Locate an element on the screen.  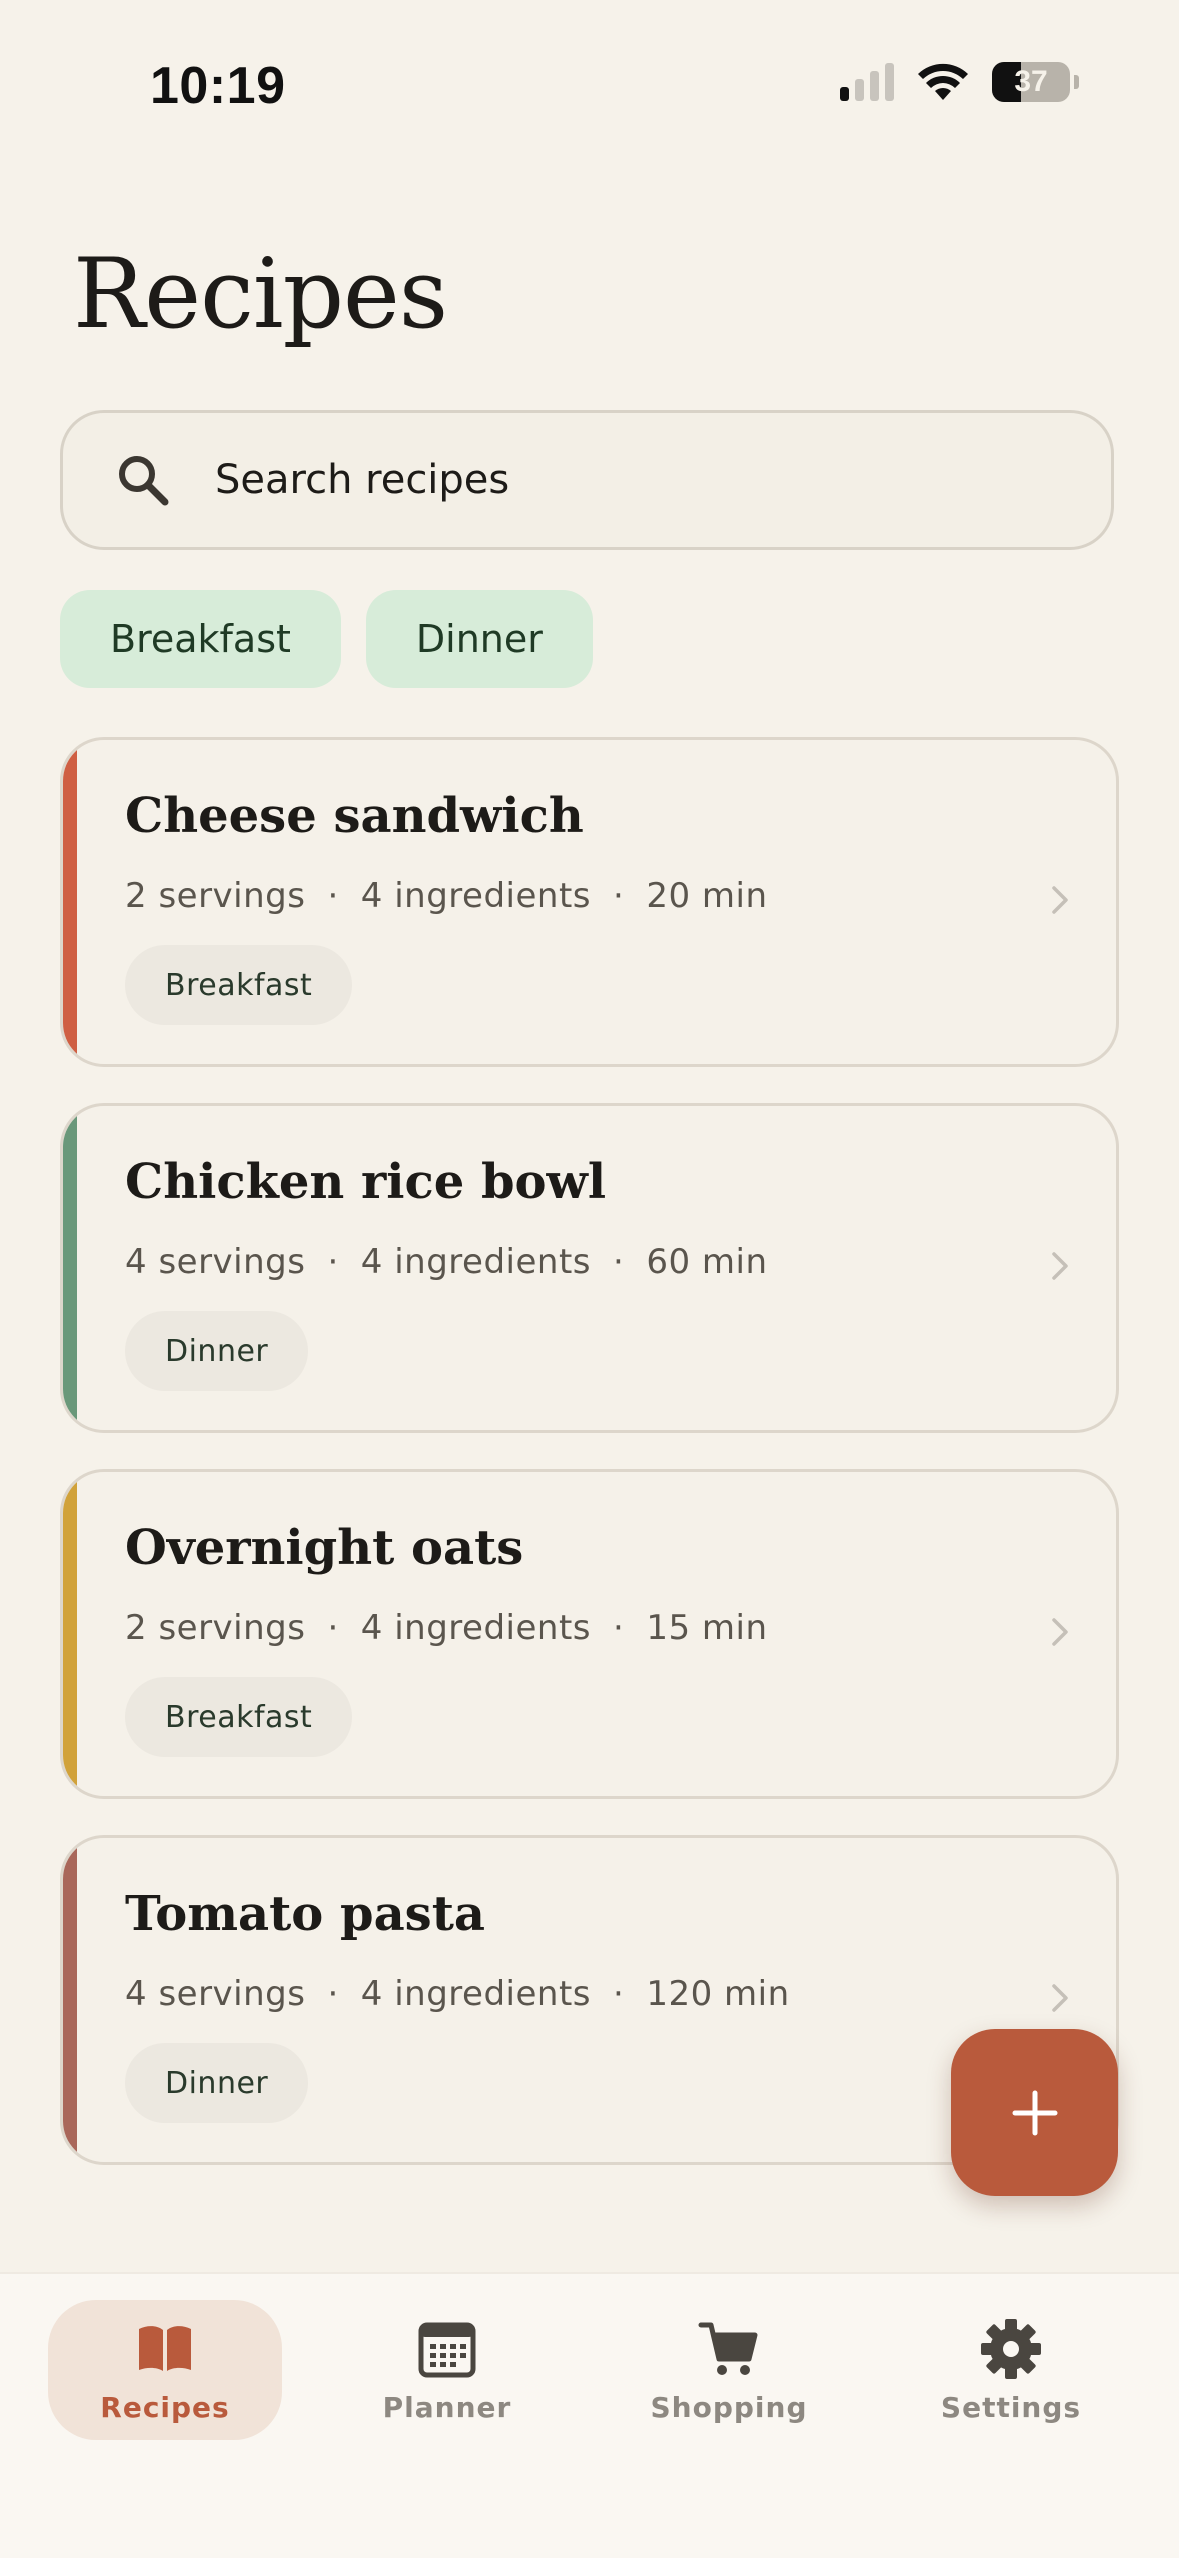
status-time: 10:19 is located at coordinates (218, 86).